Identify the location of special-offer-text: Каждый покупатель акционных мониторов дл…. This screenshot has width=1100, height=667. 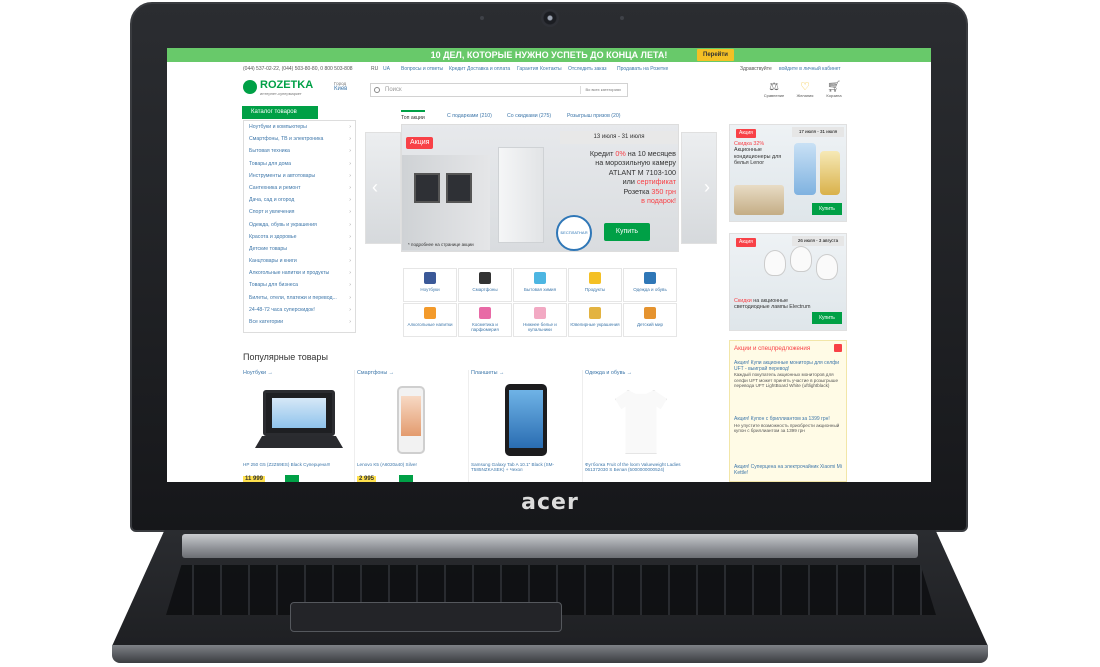
(786, 380).